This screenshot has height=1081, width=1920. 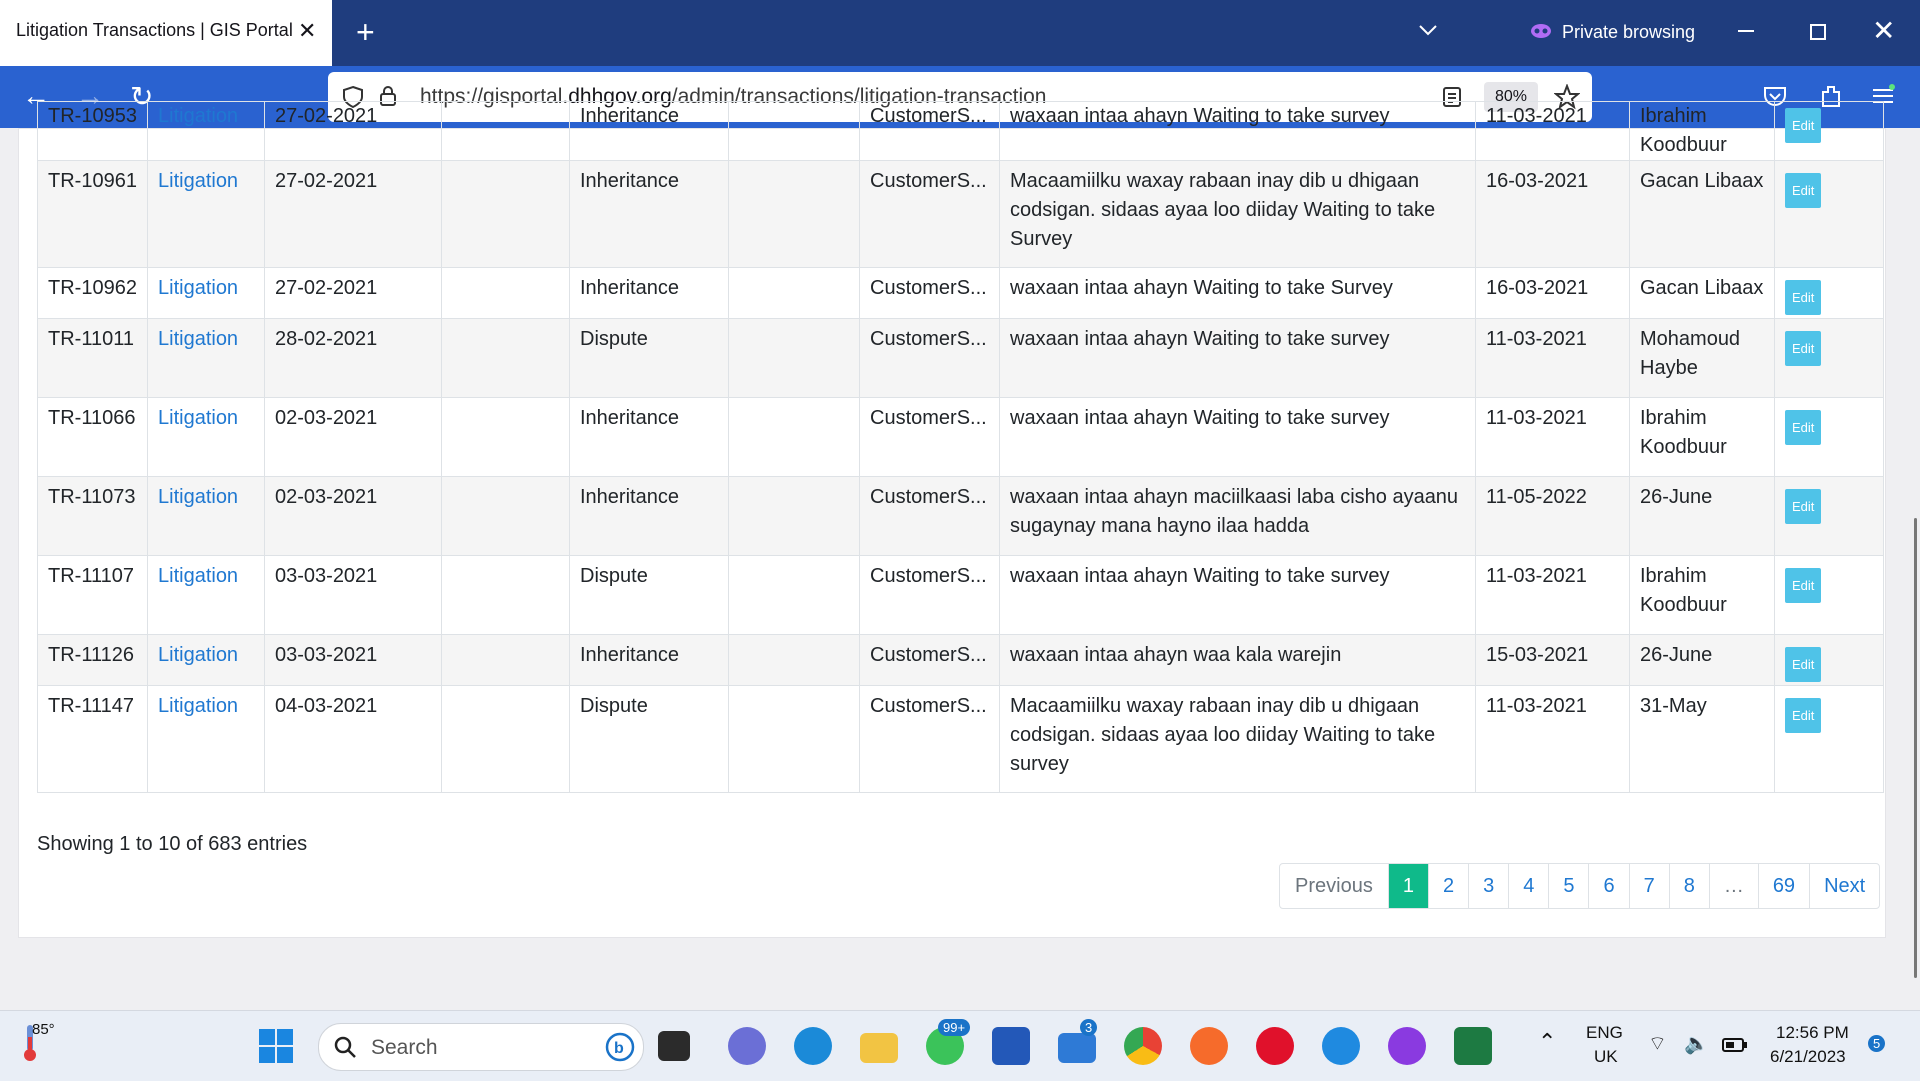 What do you see at coordinates (1812, 1033) in the screenshot?
I see `clock-time: 12:56 PM` at bounding box center [1812, 1033].